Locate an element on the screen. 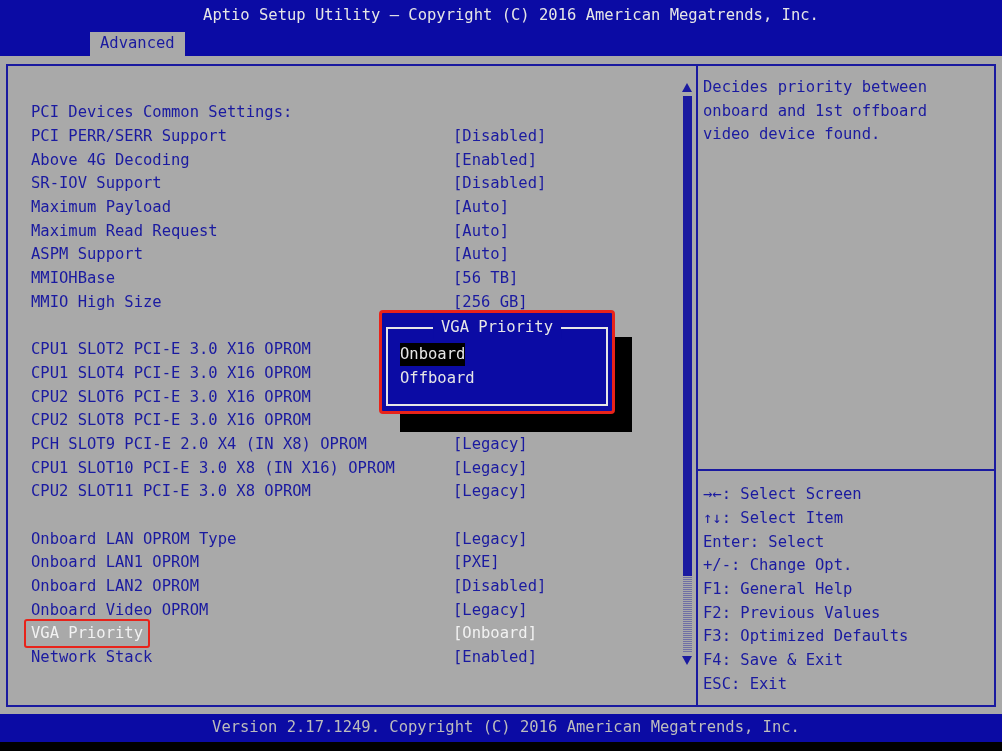  key-hint: F4: Save & Exit is located at coordinates (773, 661).